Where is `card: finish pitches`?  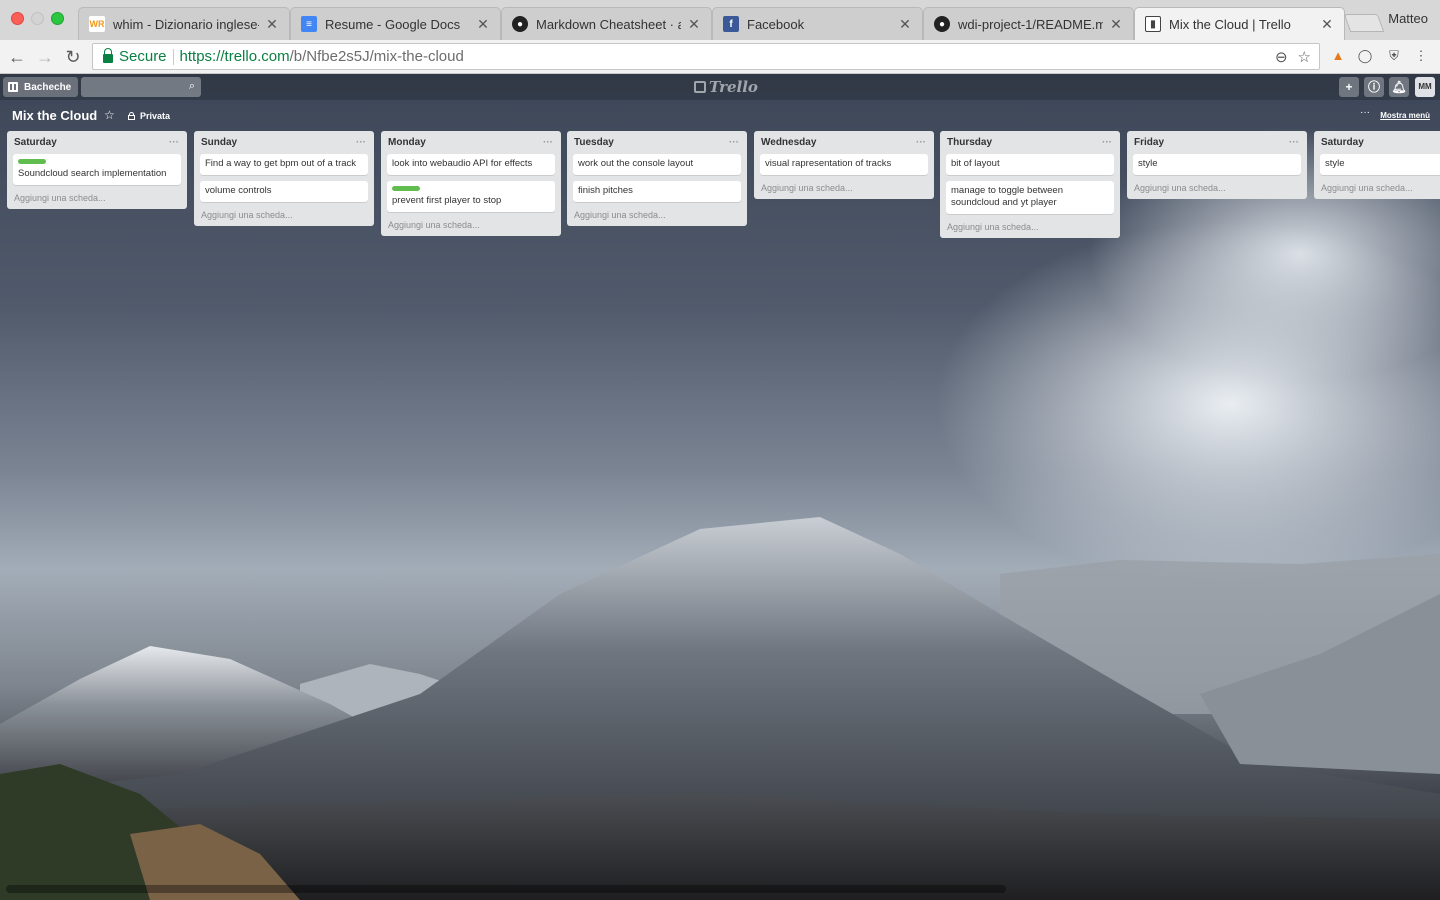 card: finish pitches is located at coordinates (657, 191).